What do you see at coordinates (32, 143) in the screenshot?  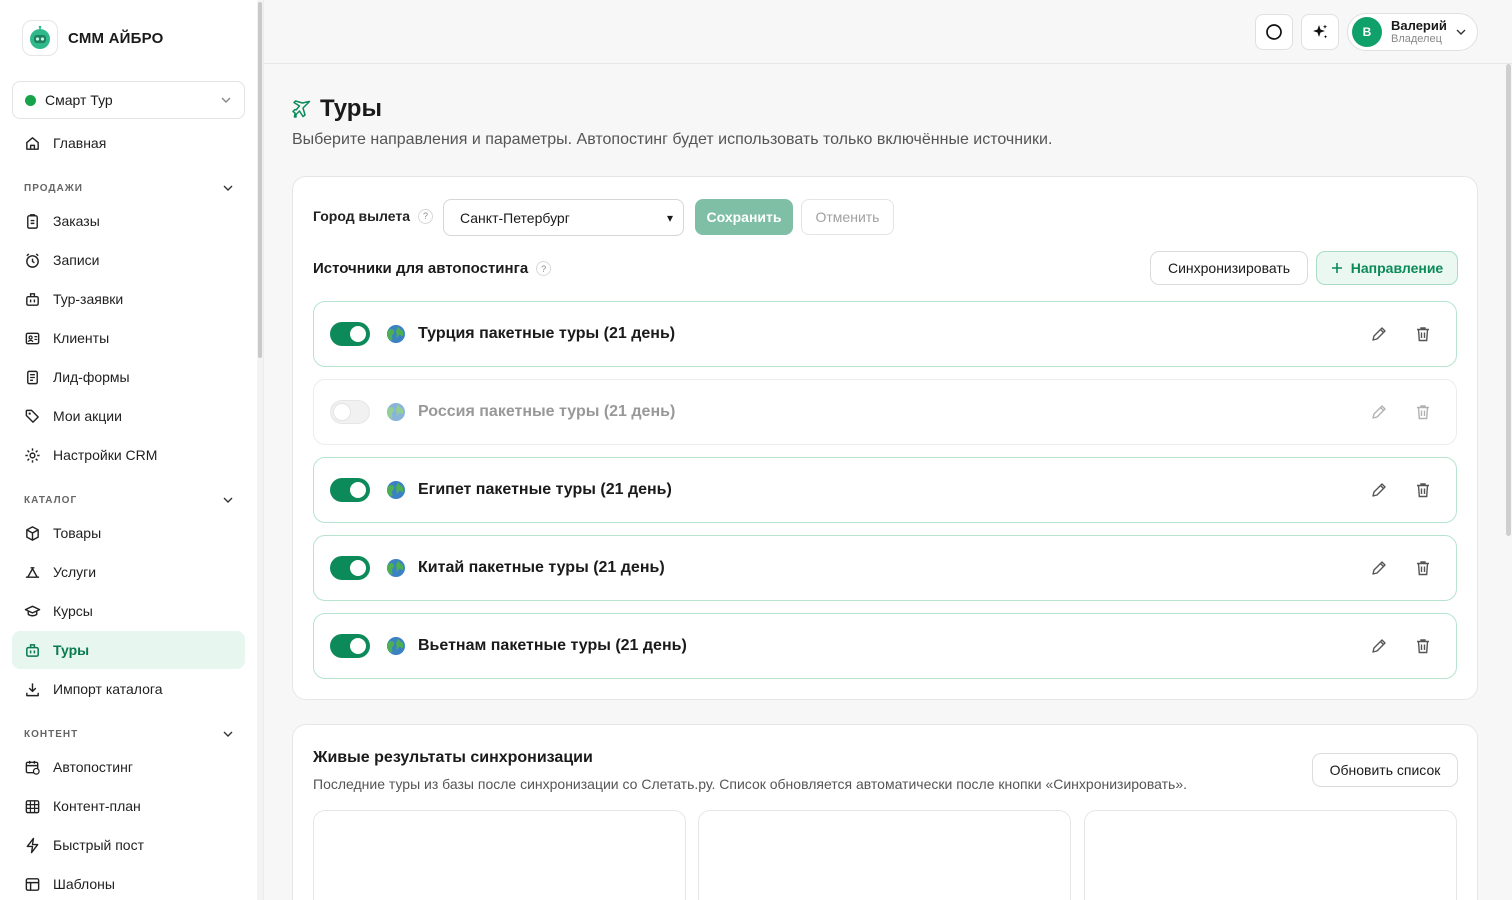 I see `home-icon` at bounding box center [32, 143].